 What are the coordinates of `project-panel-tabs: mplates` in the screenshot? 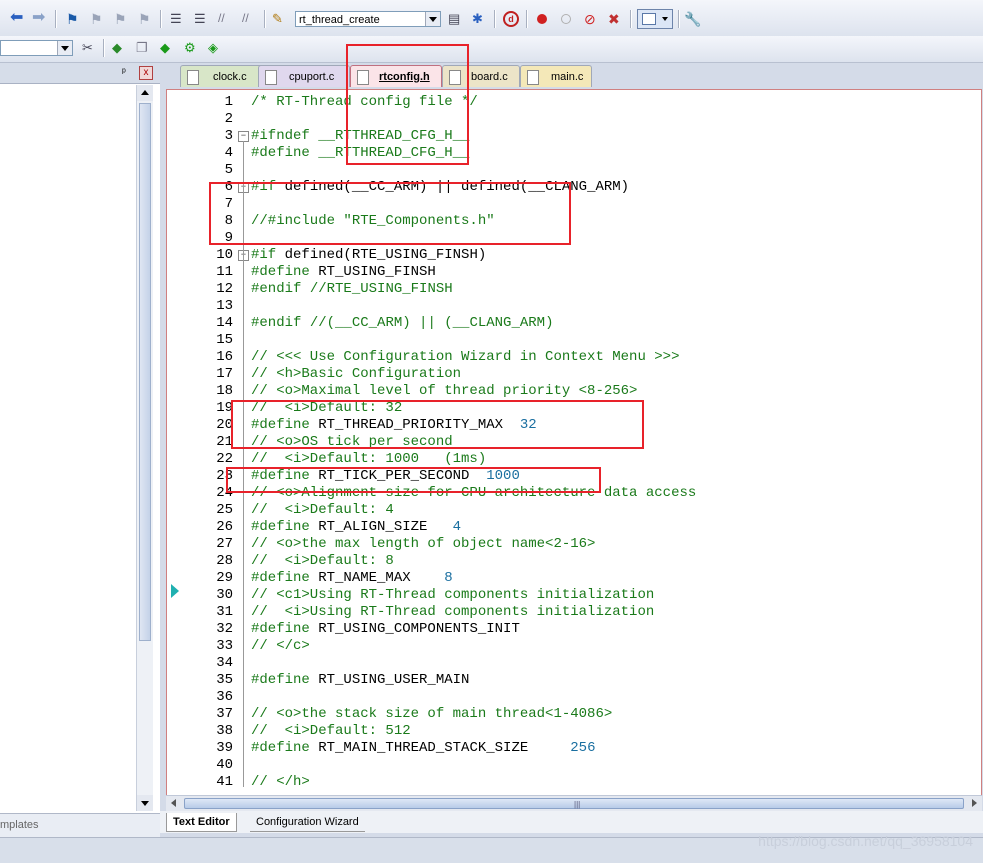 It's located at (80, 825).